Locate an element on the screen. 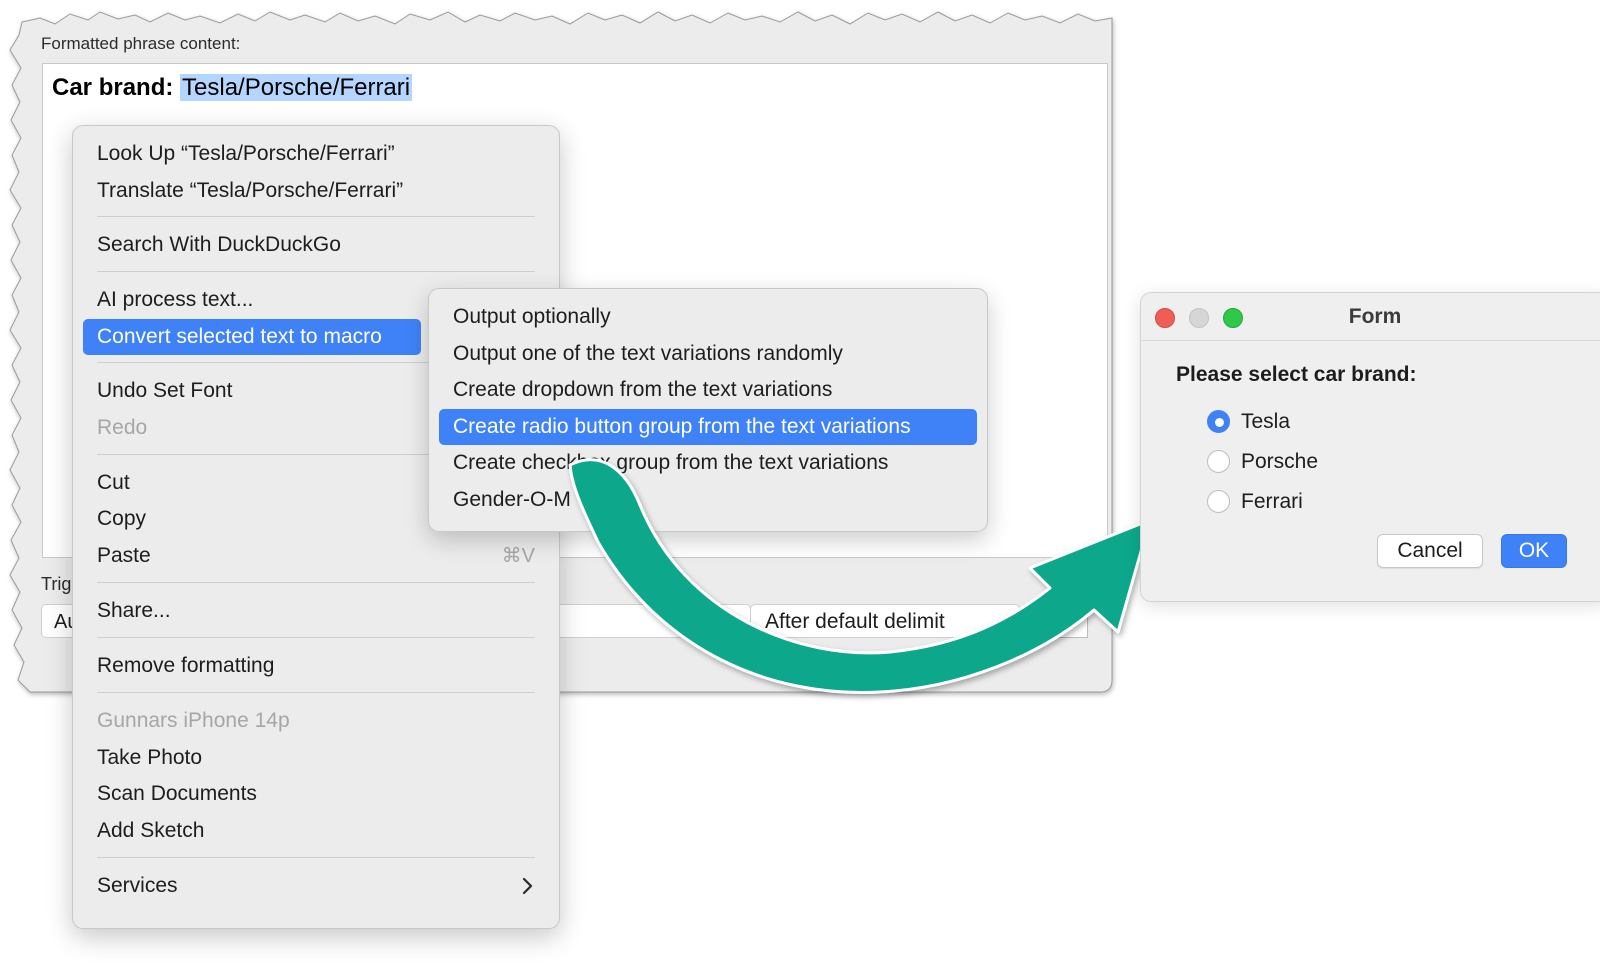 The height and width of the screenshot is (964, 1600). menu-item-scan-documents: Scan Documents is located at coordinates (316, 794).